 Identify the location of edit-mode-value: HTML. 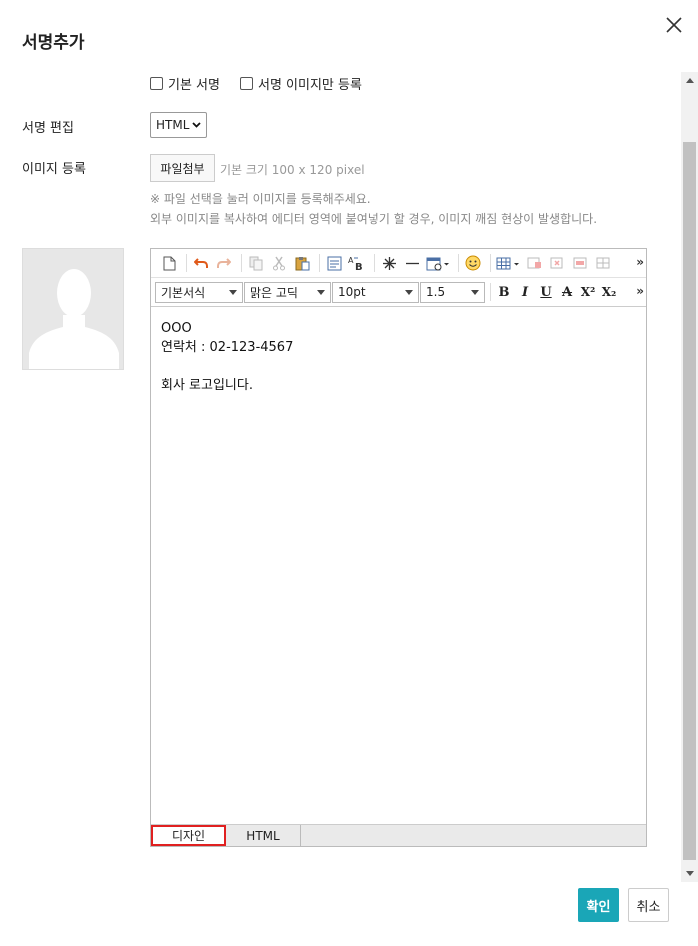
(173, 125).